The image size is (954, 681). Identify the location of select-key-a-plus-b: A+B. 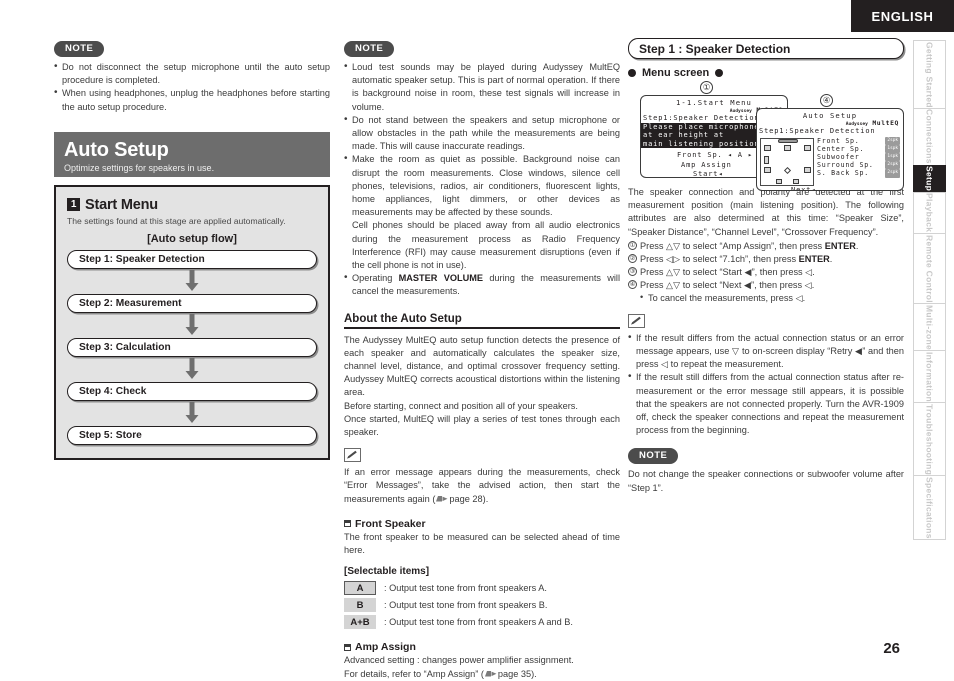
(360, 622).